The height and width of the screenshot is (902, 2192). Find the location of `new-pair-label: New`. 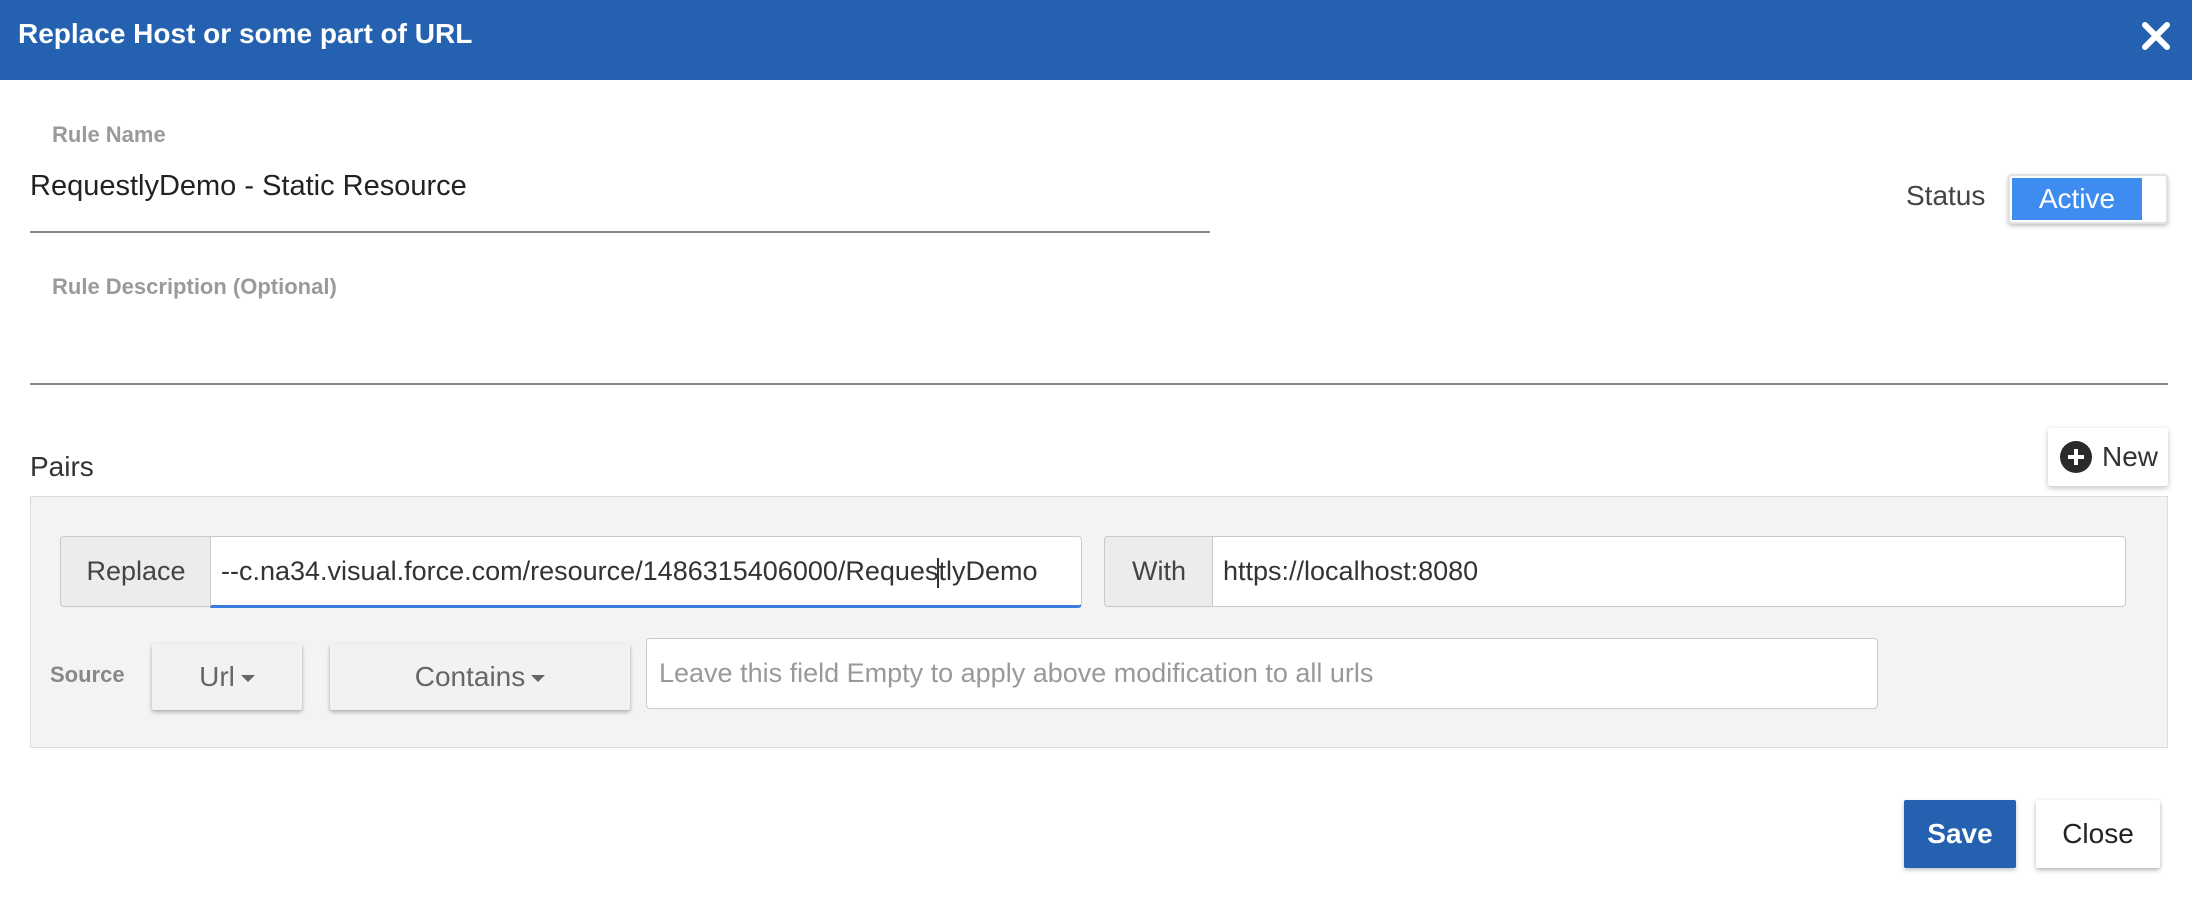

new-pair-label: New is located at coordinates (2130, 456).